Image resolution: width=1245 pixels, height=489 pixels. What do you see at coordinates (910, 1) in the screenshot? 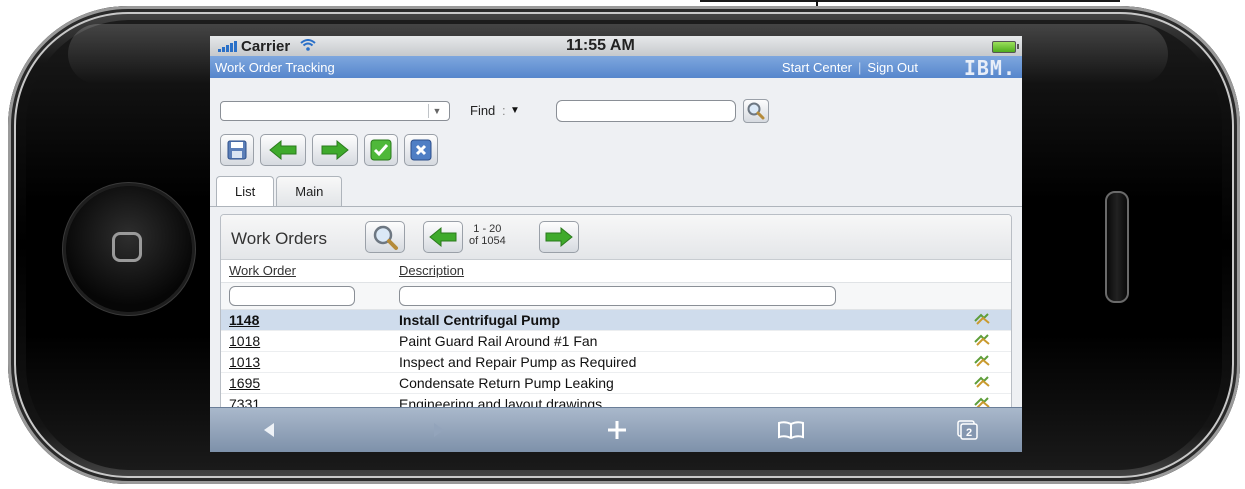
I see `background-line` at bounding box center [910, 1].